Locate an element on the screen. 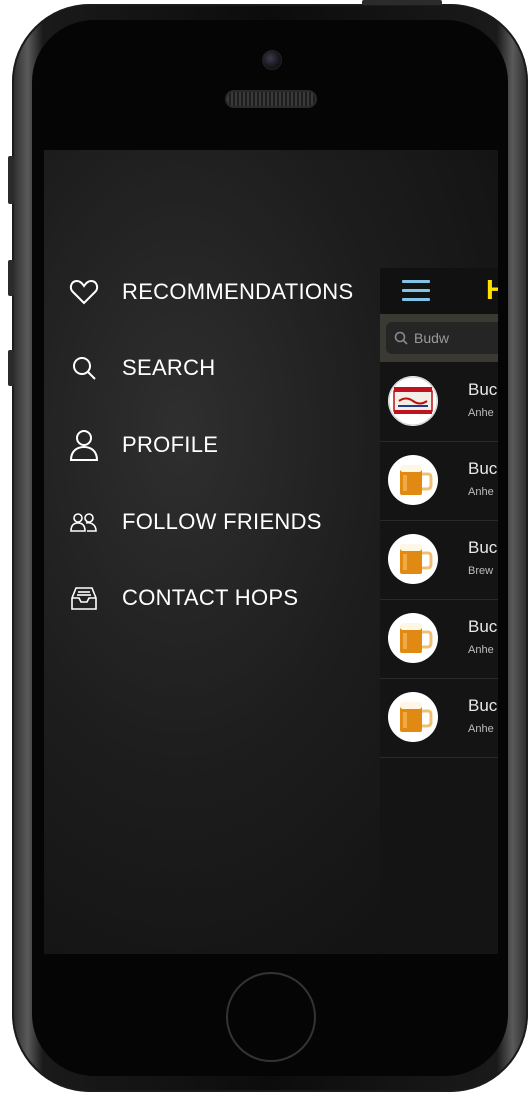 This screenshot has width=530, height=1100. user-icon is located at coordinates (84, 445).